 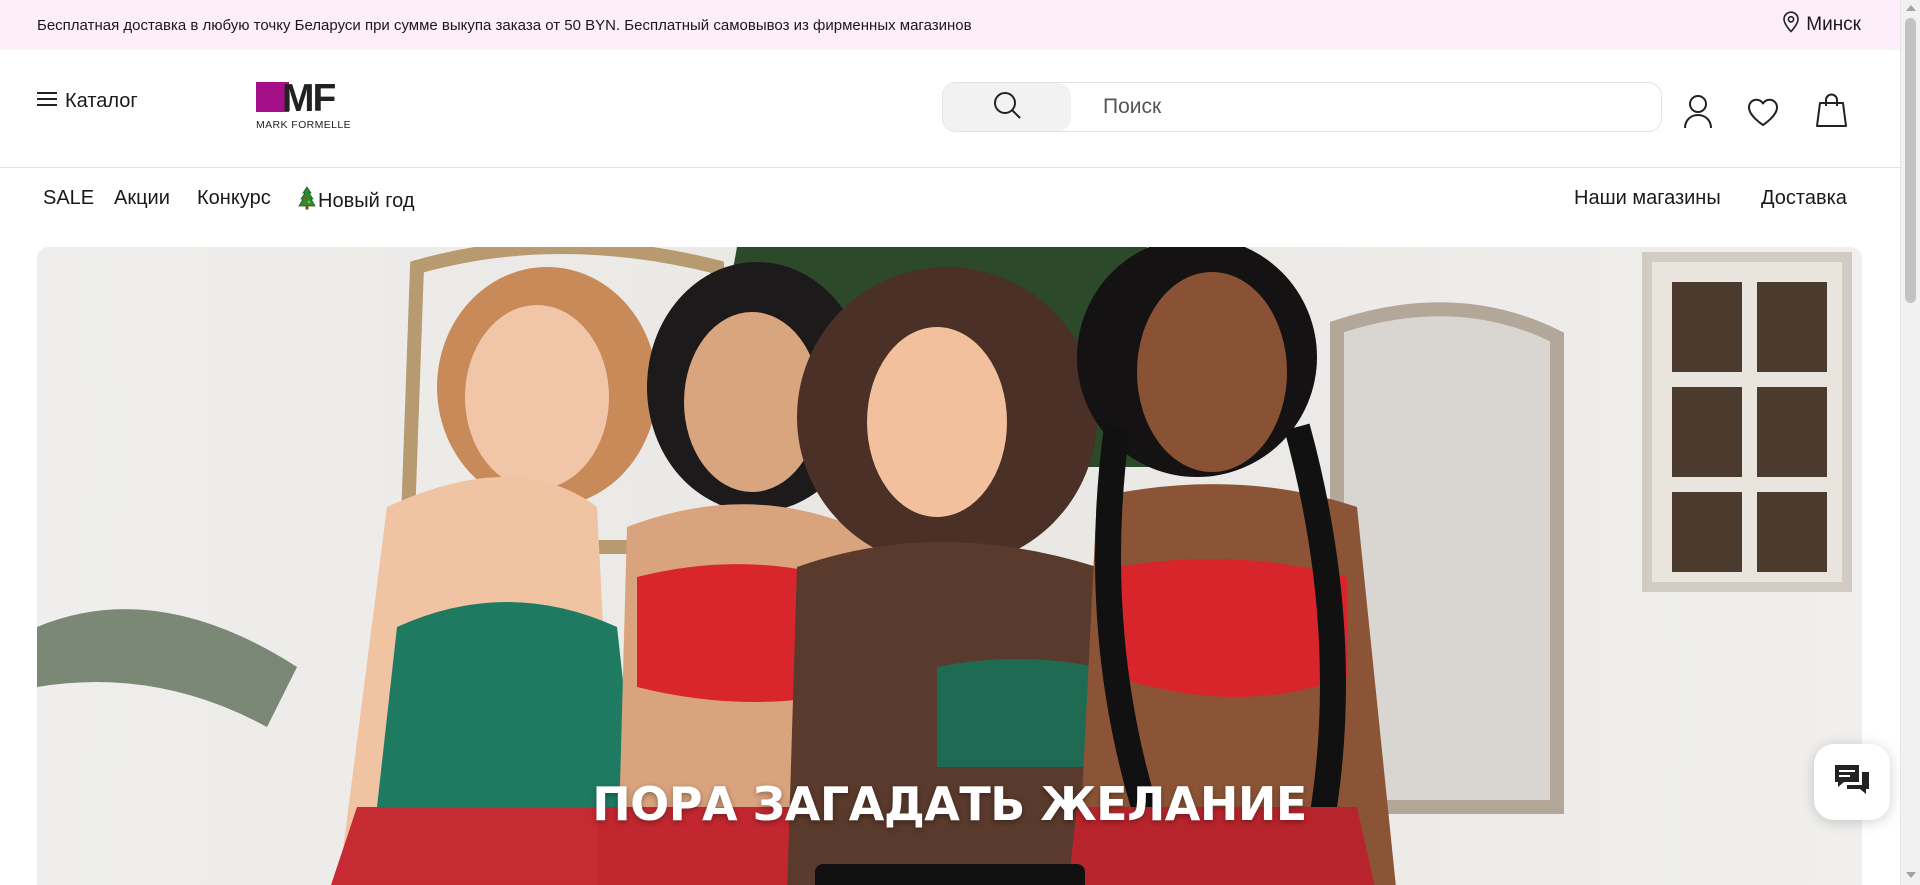 I want to click on search-button, so click(x=1007, y=107).